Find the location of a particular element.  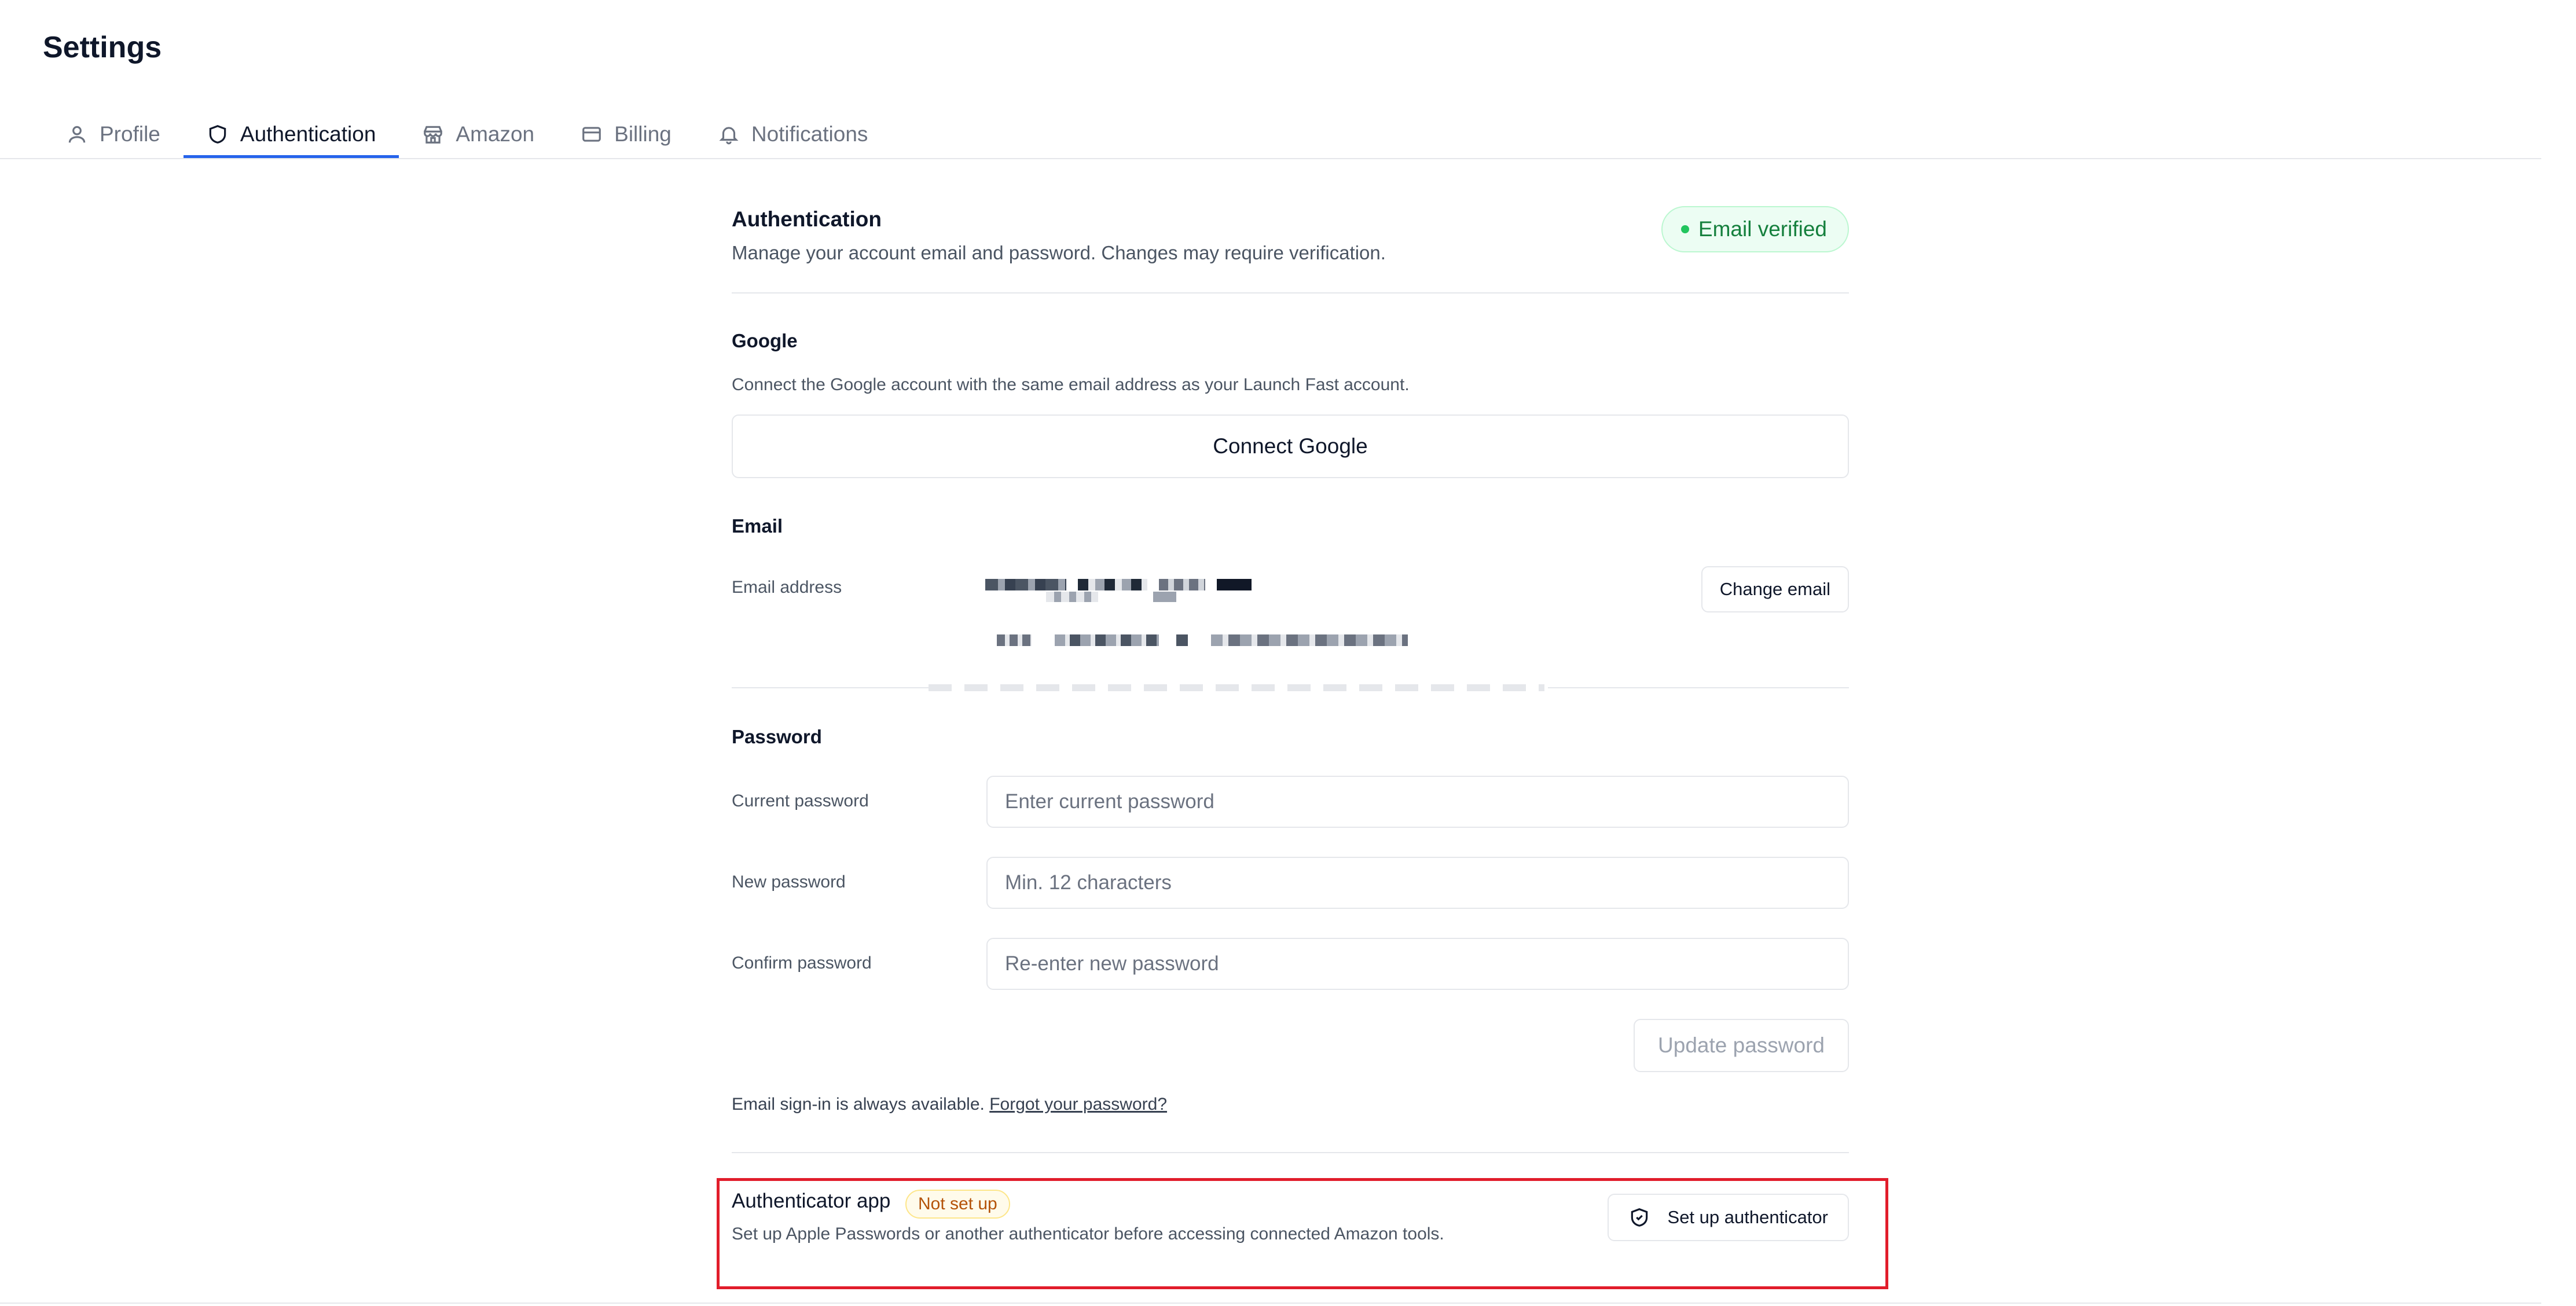

email-address-label: Email address is located at coordinates (787, 587).